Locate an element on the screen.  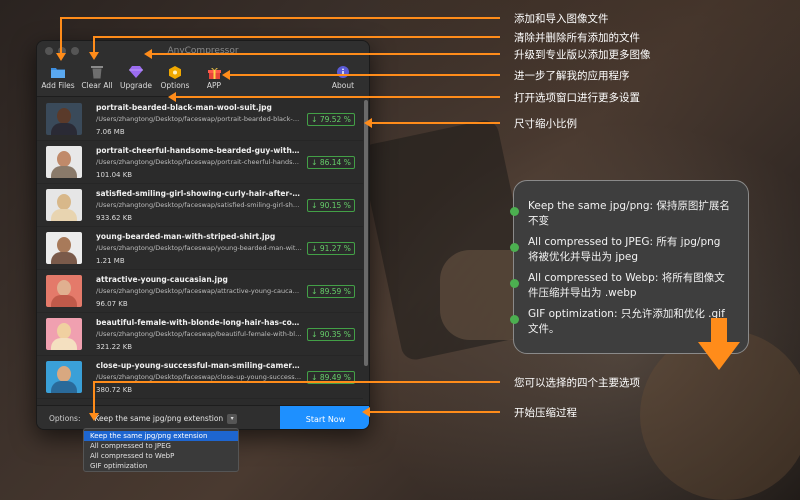
close-window-button is located at coordinates (49, 51).